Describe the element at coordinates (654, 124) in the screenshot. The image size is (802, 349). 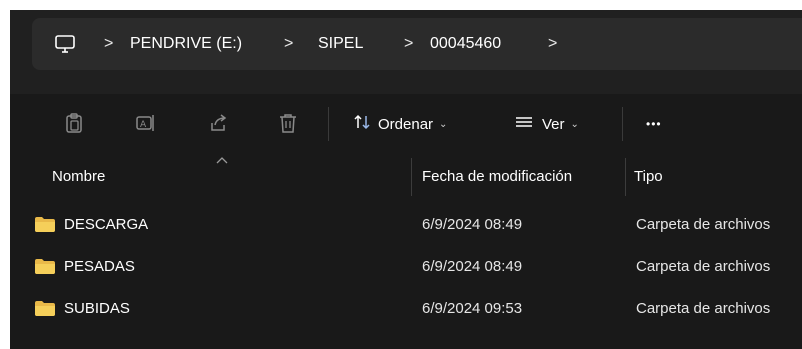
I see `more-options-button: •••` at that location.